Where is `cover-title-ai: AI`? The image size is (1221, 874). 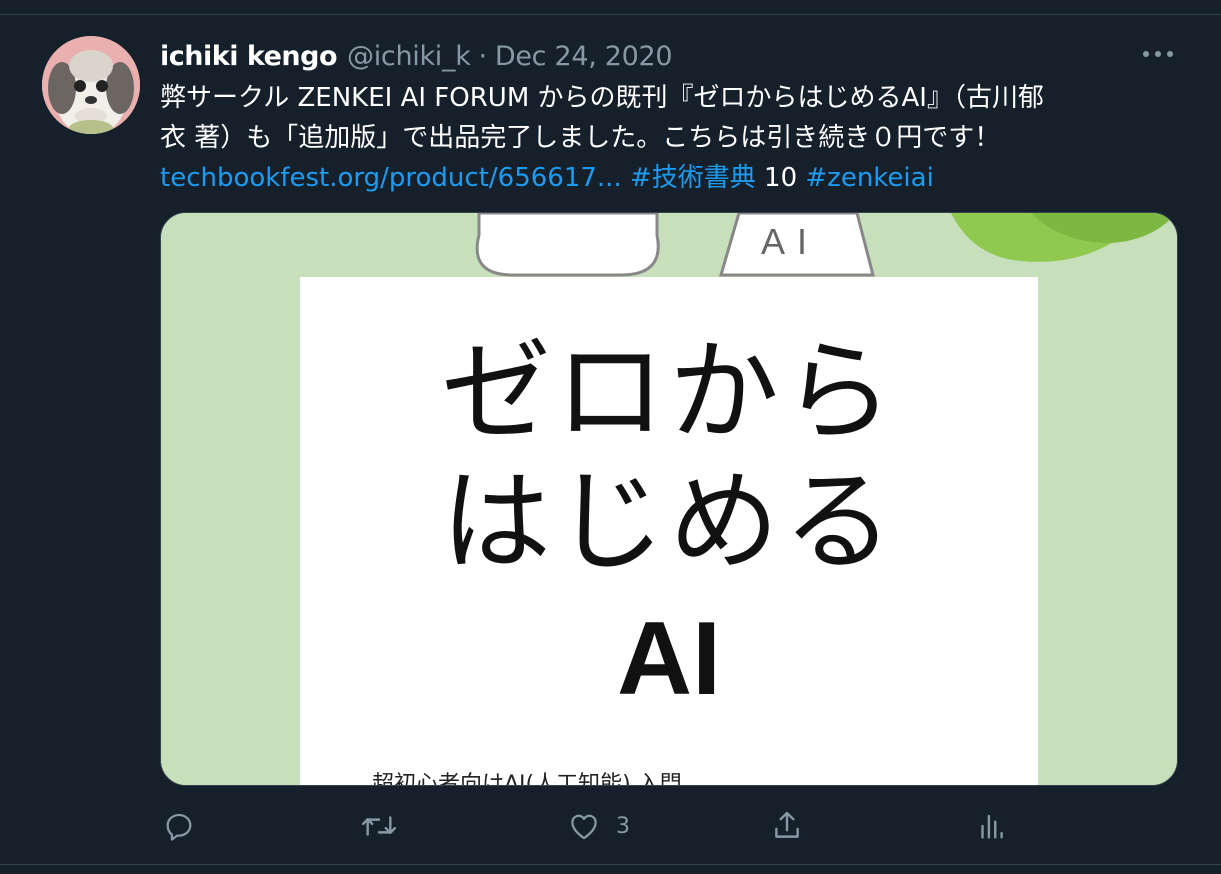
cover-title-ai: AI is located at coordinates (669, 659).